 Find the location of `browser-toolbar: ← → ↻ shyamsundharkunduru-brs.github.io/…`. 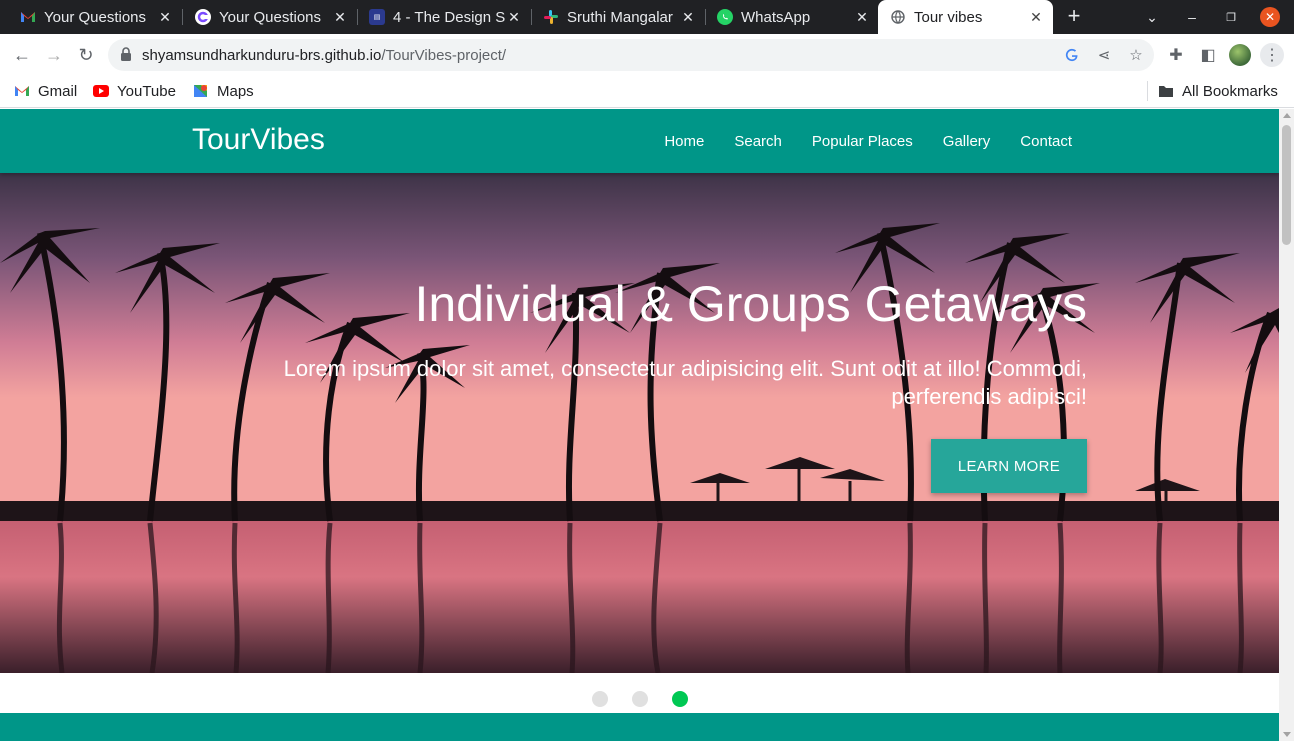

browser-toolbar: ← → ↻ shyamsundharkunduru-brs.github.io/… is located at coordinates (647, 54).